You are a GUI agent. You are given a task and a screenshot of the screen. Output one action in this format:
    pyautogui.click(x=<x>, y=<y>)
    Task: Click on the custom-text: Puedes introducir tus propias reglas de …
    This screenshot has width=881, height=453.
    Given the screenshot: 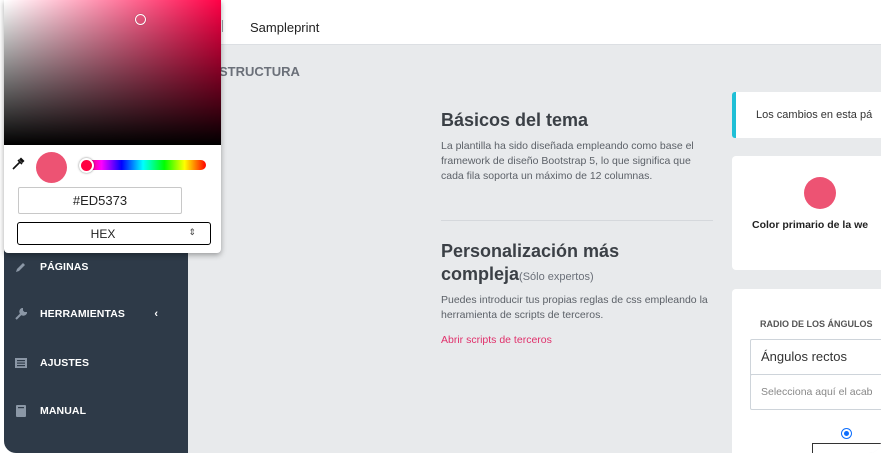 What is the action you would take?
    pyautogui.click(x=574, y=307)
    